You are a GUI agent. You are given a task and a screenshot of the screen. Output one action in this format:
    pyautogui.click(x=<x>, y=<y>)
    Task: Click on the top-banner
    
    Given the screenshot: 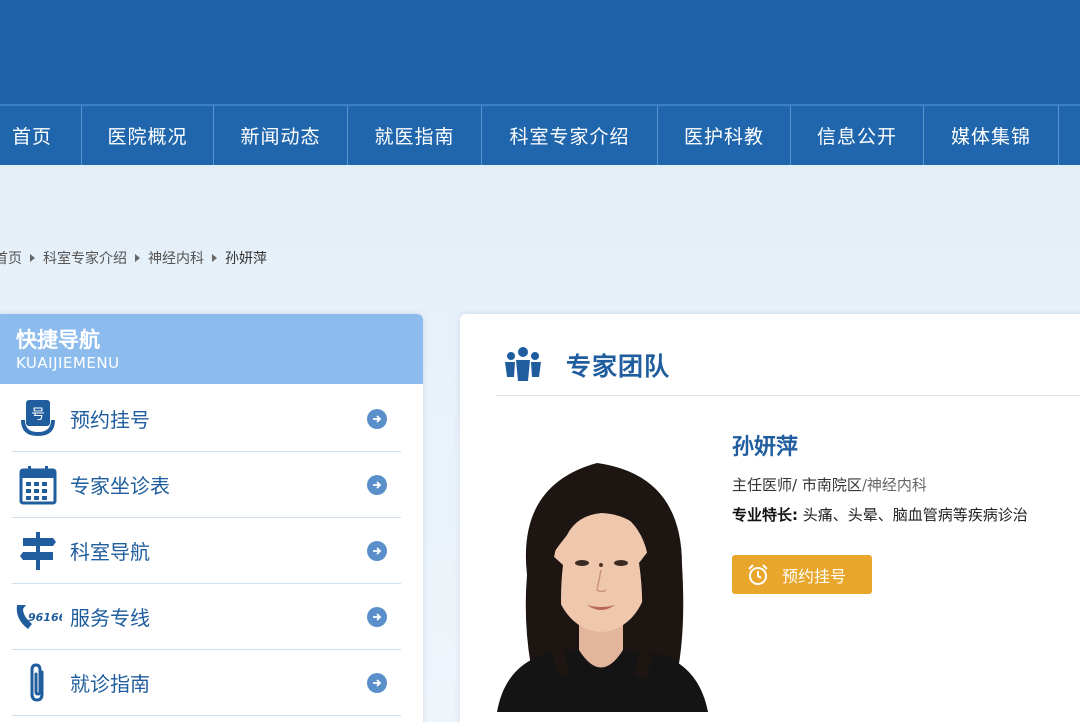 What is the action you would take?
    pyautogui.click(x=540, y=52)
    